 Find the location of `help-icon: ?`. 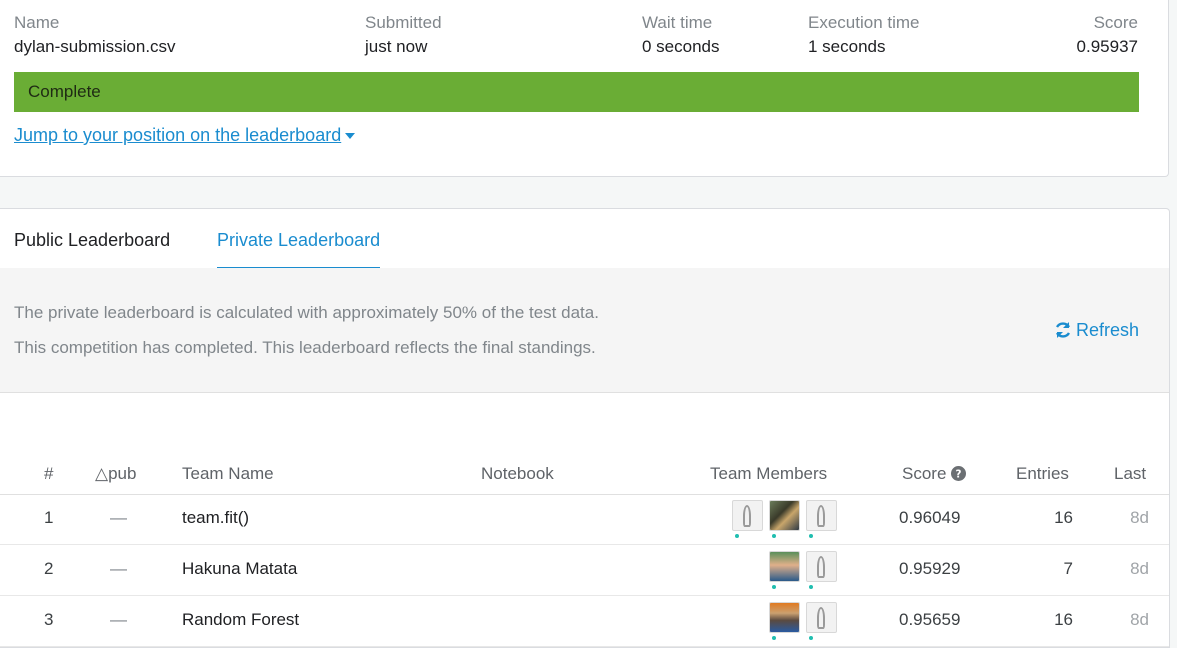

help-icon: ? is located at coordinates (959, 473).